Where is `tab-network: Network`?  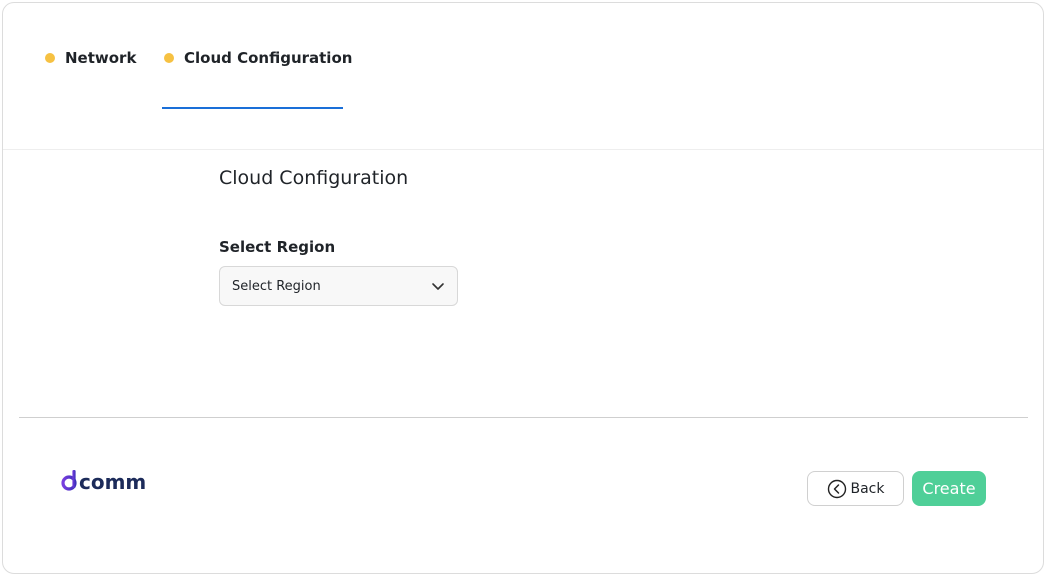
tab-network: Network is located at coordinates (90, 58).